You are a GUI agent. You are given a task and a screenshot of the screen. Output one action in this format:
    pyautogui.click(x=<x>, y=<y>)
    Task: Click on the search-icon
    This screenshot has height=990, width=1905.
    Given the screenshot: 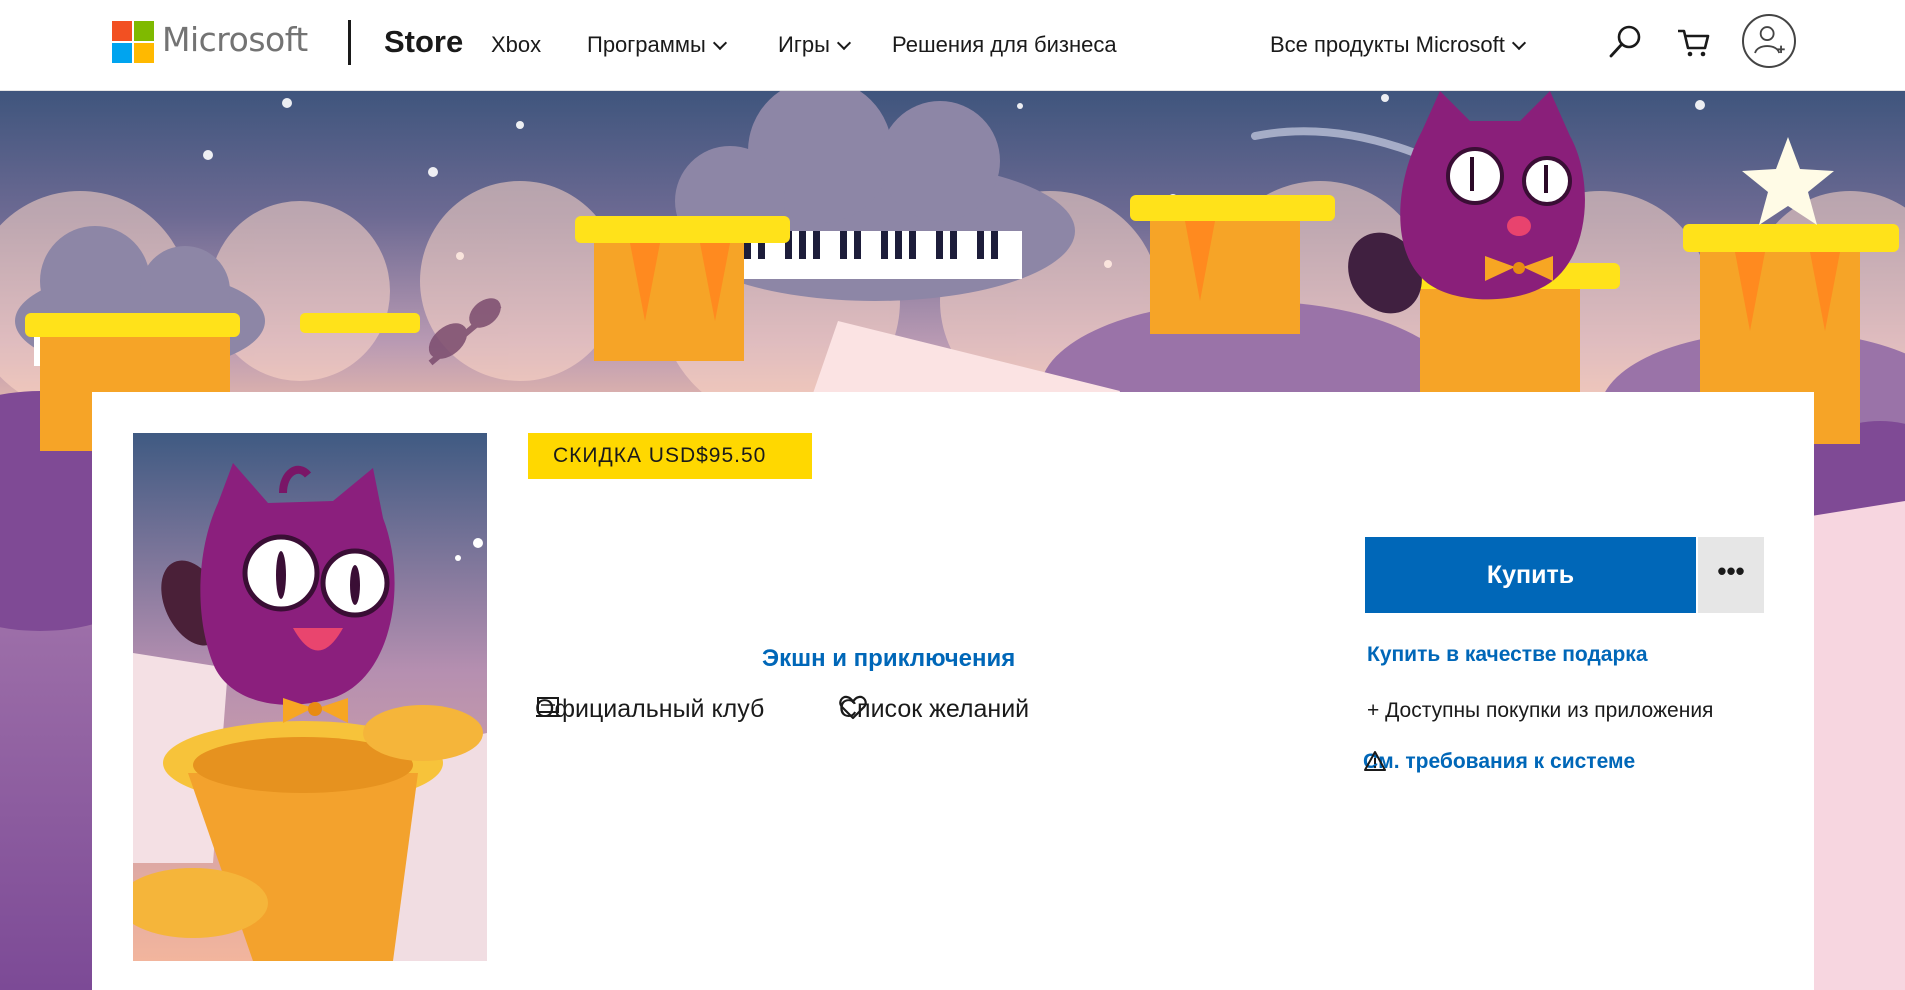 What is the action you would take?
    pyautogui.click(x=1626, y=42)
    